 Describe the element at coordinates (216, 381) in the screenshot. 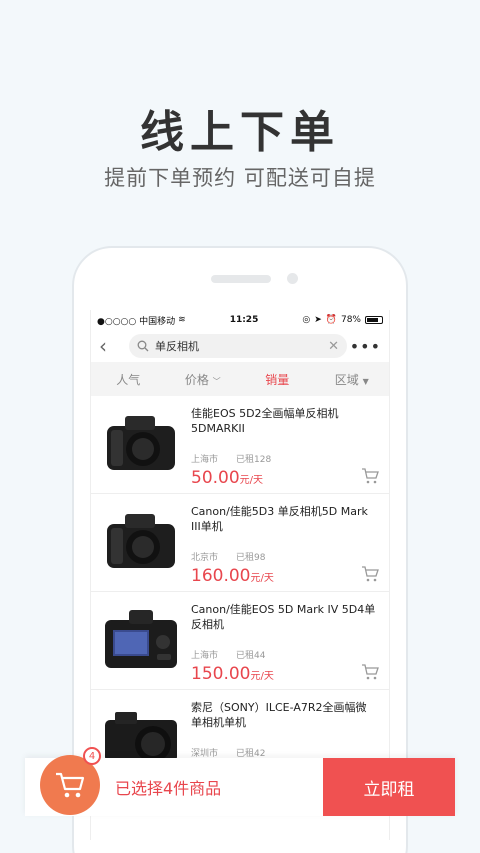

I see `chevron-down-icon: ﹀` at that location.